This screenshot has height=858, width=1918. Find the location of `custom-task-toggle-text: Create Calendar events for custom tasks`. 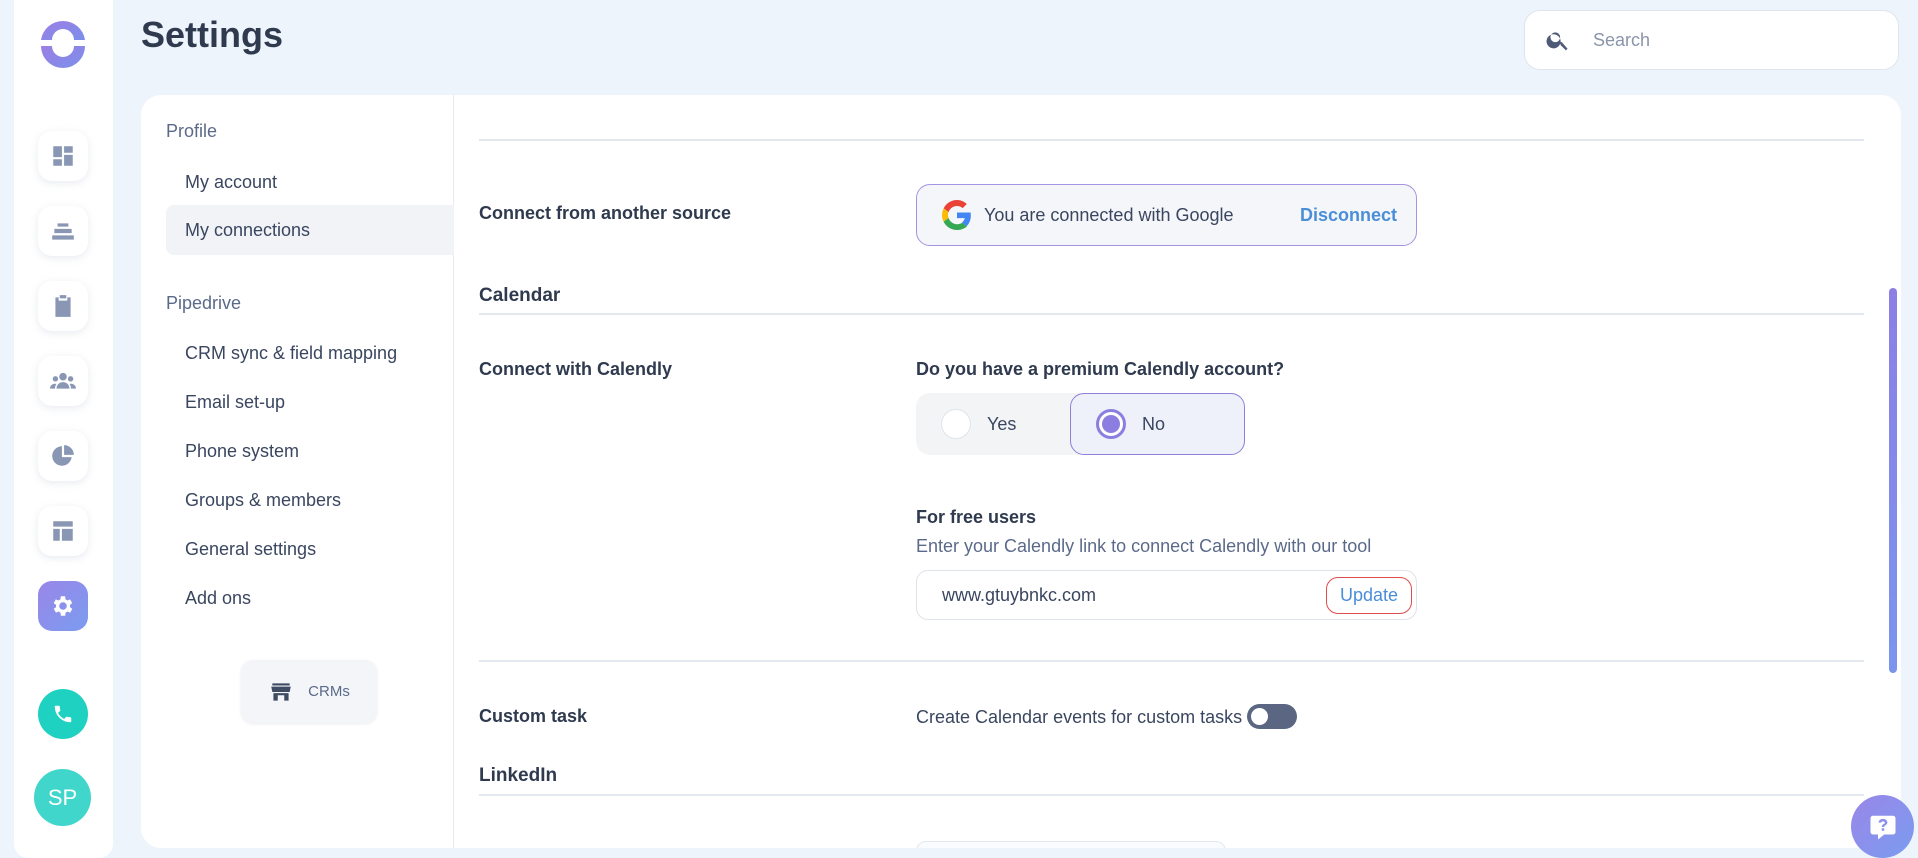

custom-task-toggle-text: Create Calendar events for custom tasks is located at coordinates (1079, 717).